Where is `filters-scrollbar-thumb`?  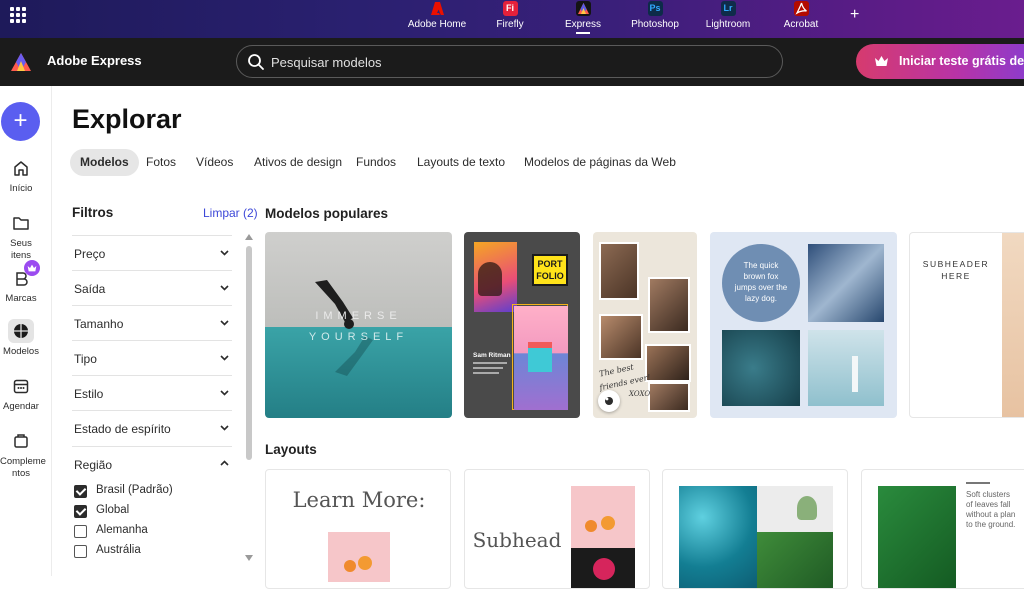
filters-scrollbar-thumb is located at coordinates (249, 353).